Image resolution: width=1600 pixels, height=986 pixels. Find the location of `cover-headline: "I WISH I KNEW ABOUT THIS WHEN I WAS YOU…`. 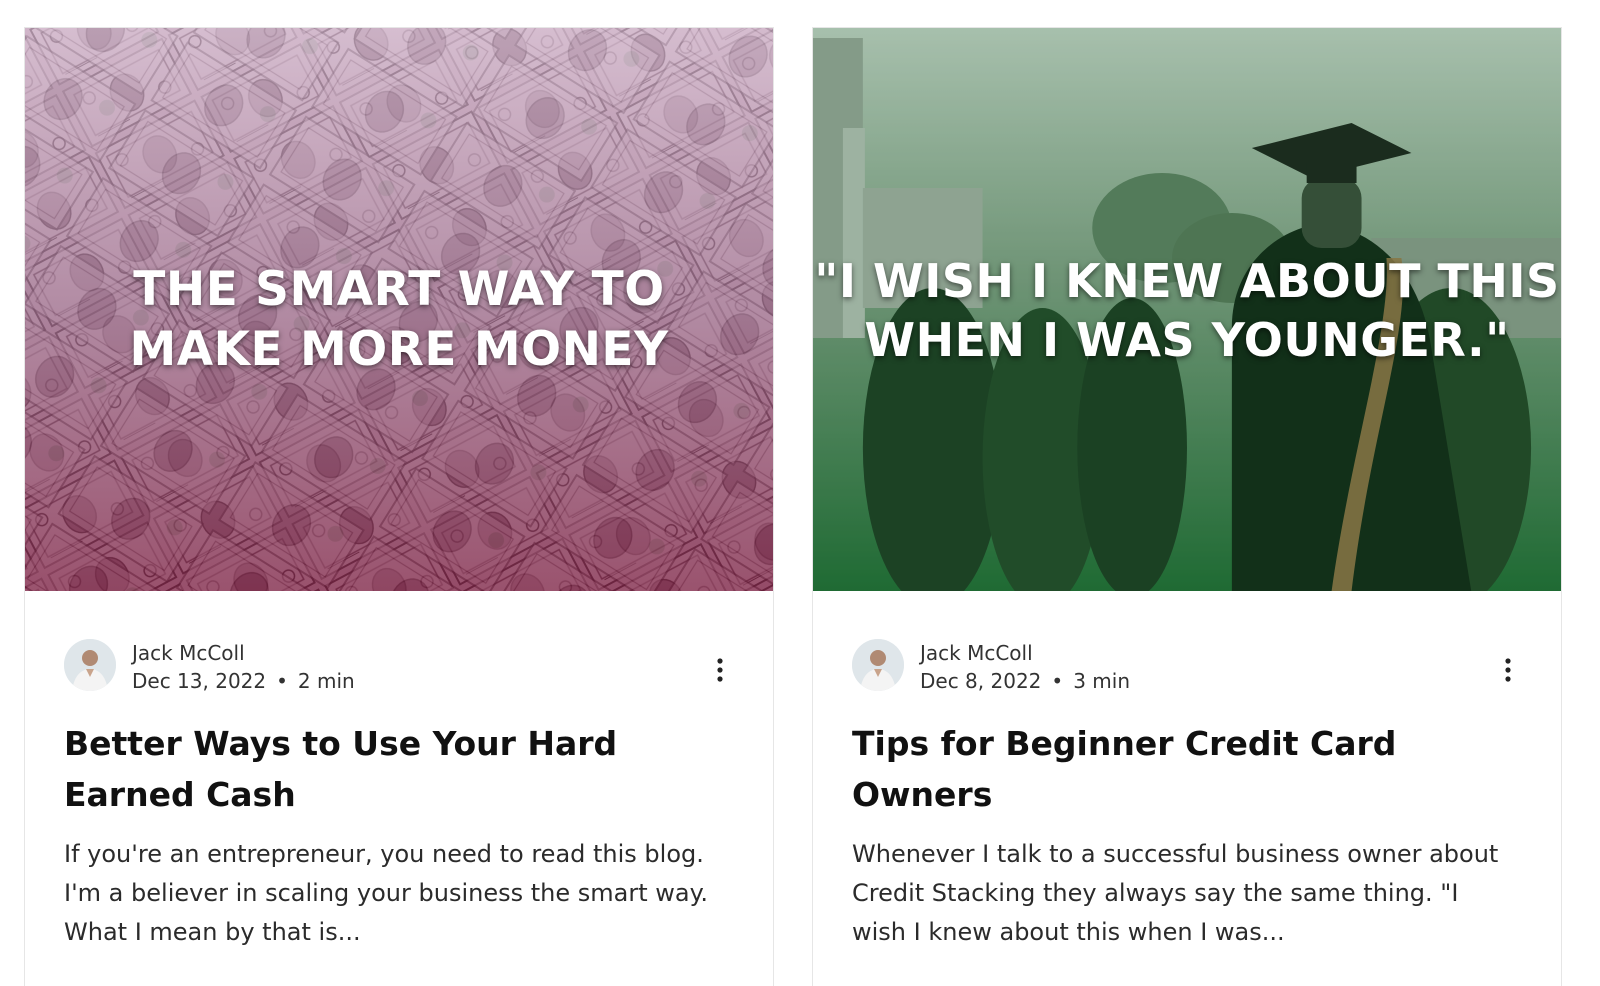

cover-headline: "I WISH I KNEW ABOUT THIS WHEN I WAS YOU… is located at coordinates (1187, 311).